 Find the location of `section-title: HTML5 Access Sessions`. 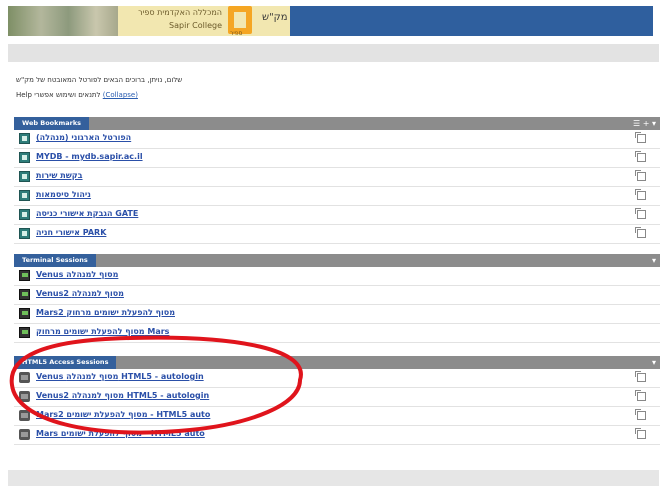

section-title: HTML5 Access Sessions is located at coordinates (65, 362).